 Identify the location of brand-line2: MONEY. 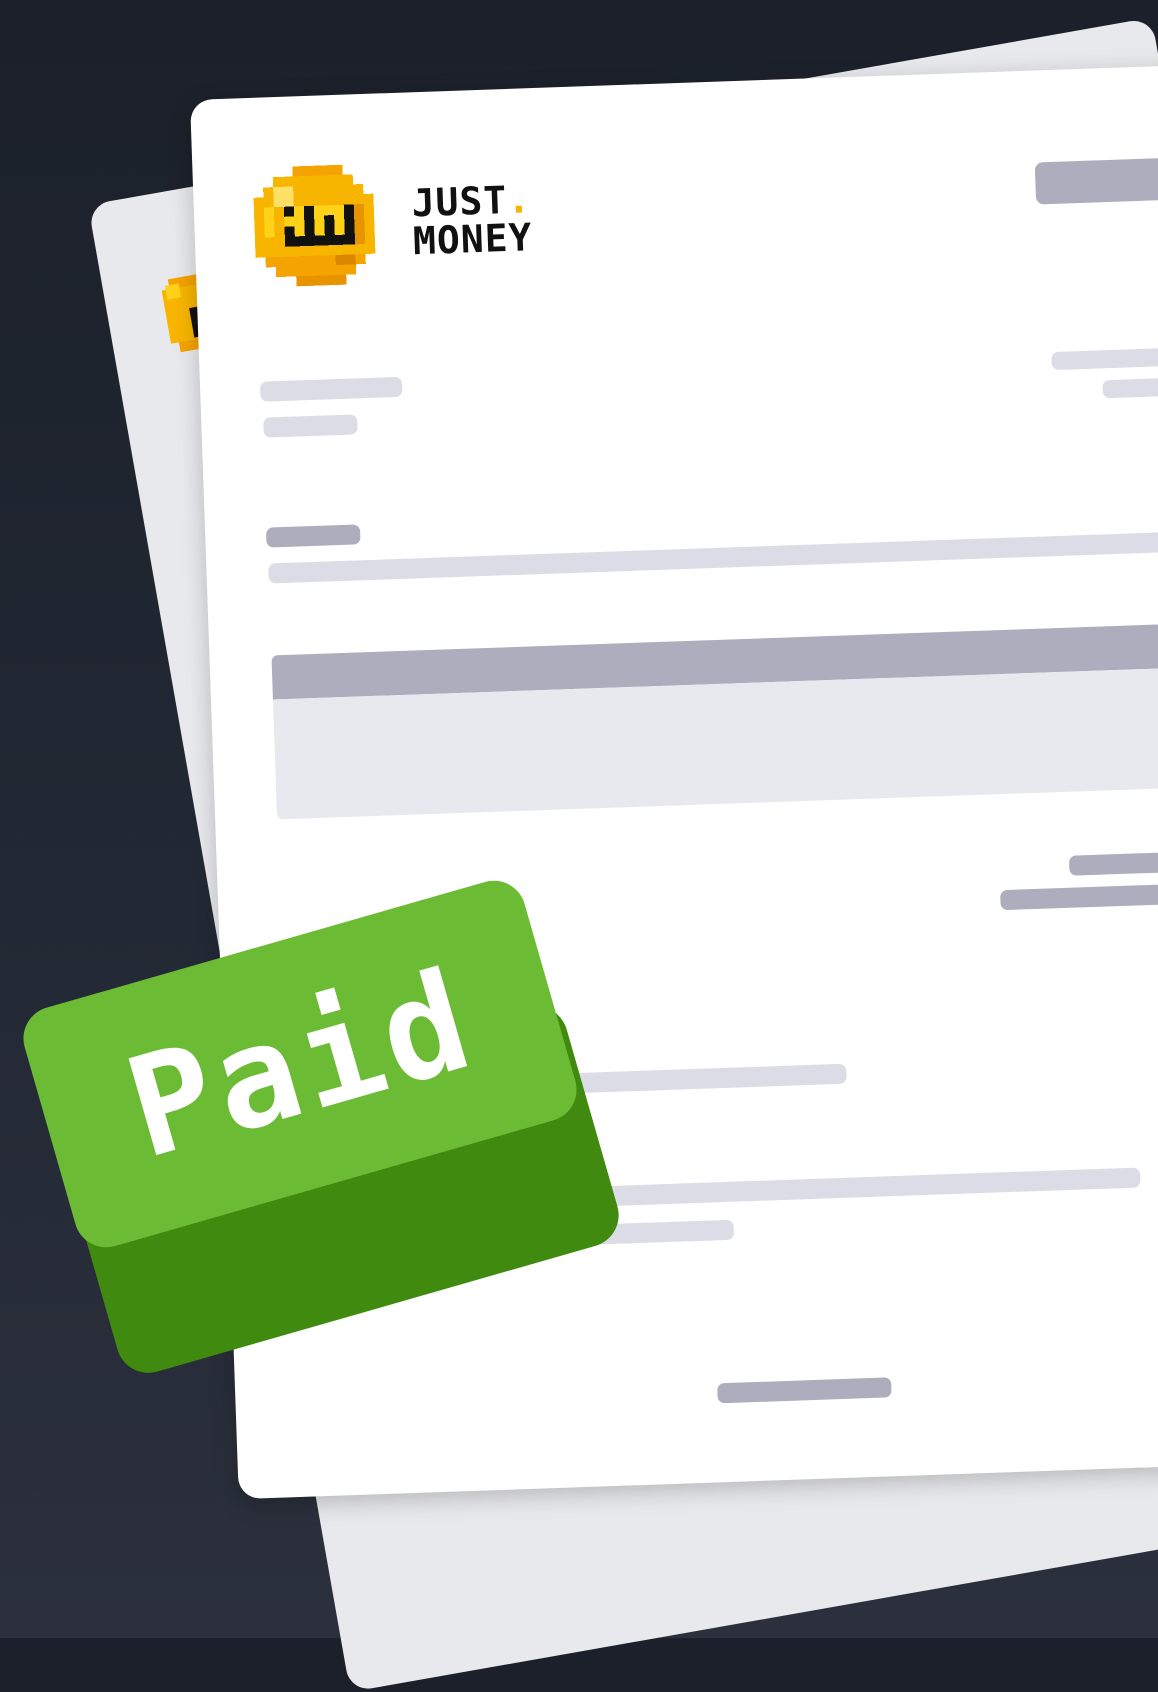
(473, 239).